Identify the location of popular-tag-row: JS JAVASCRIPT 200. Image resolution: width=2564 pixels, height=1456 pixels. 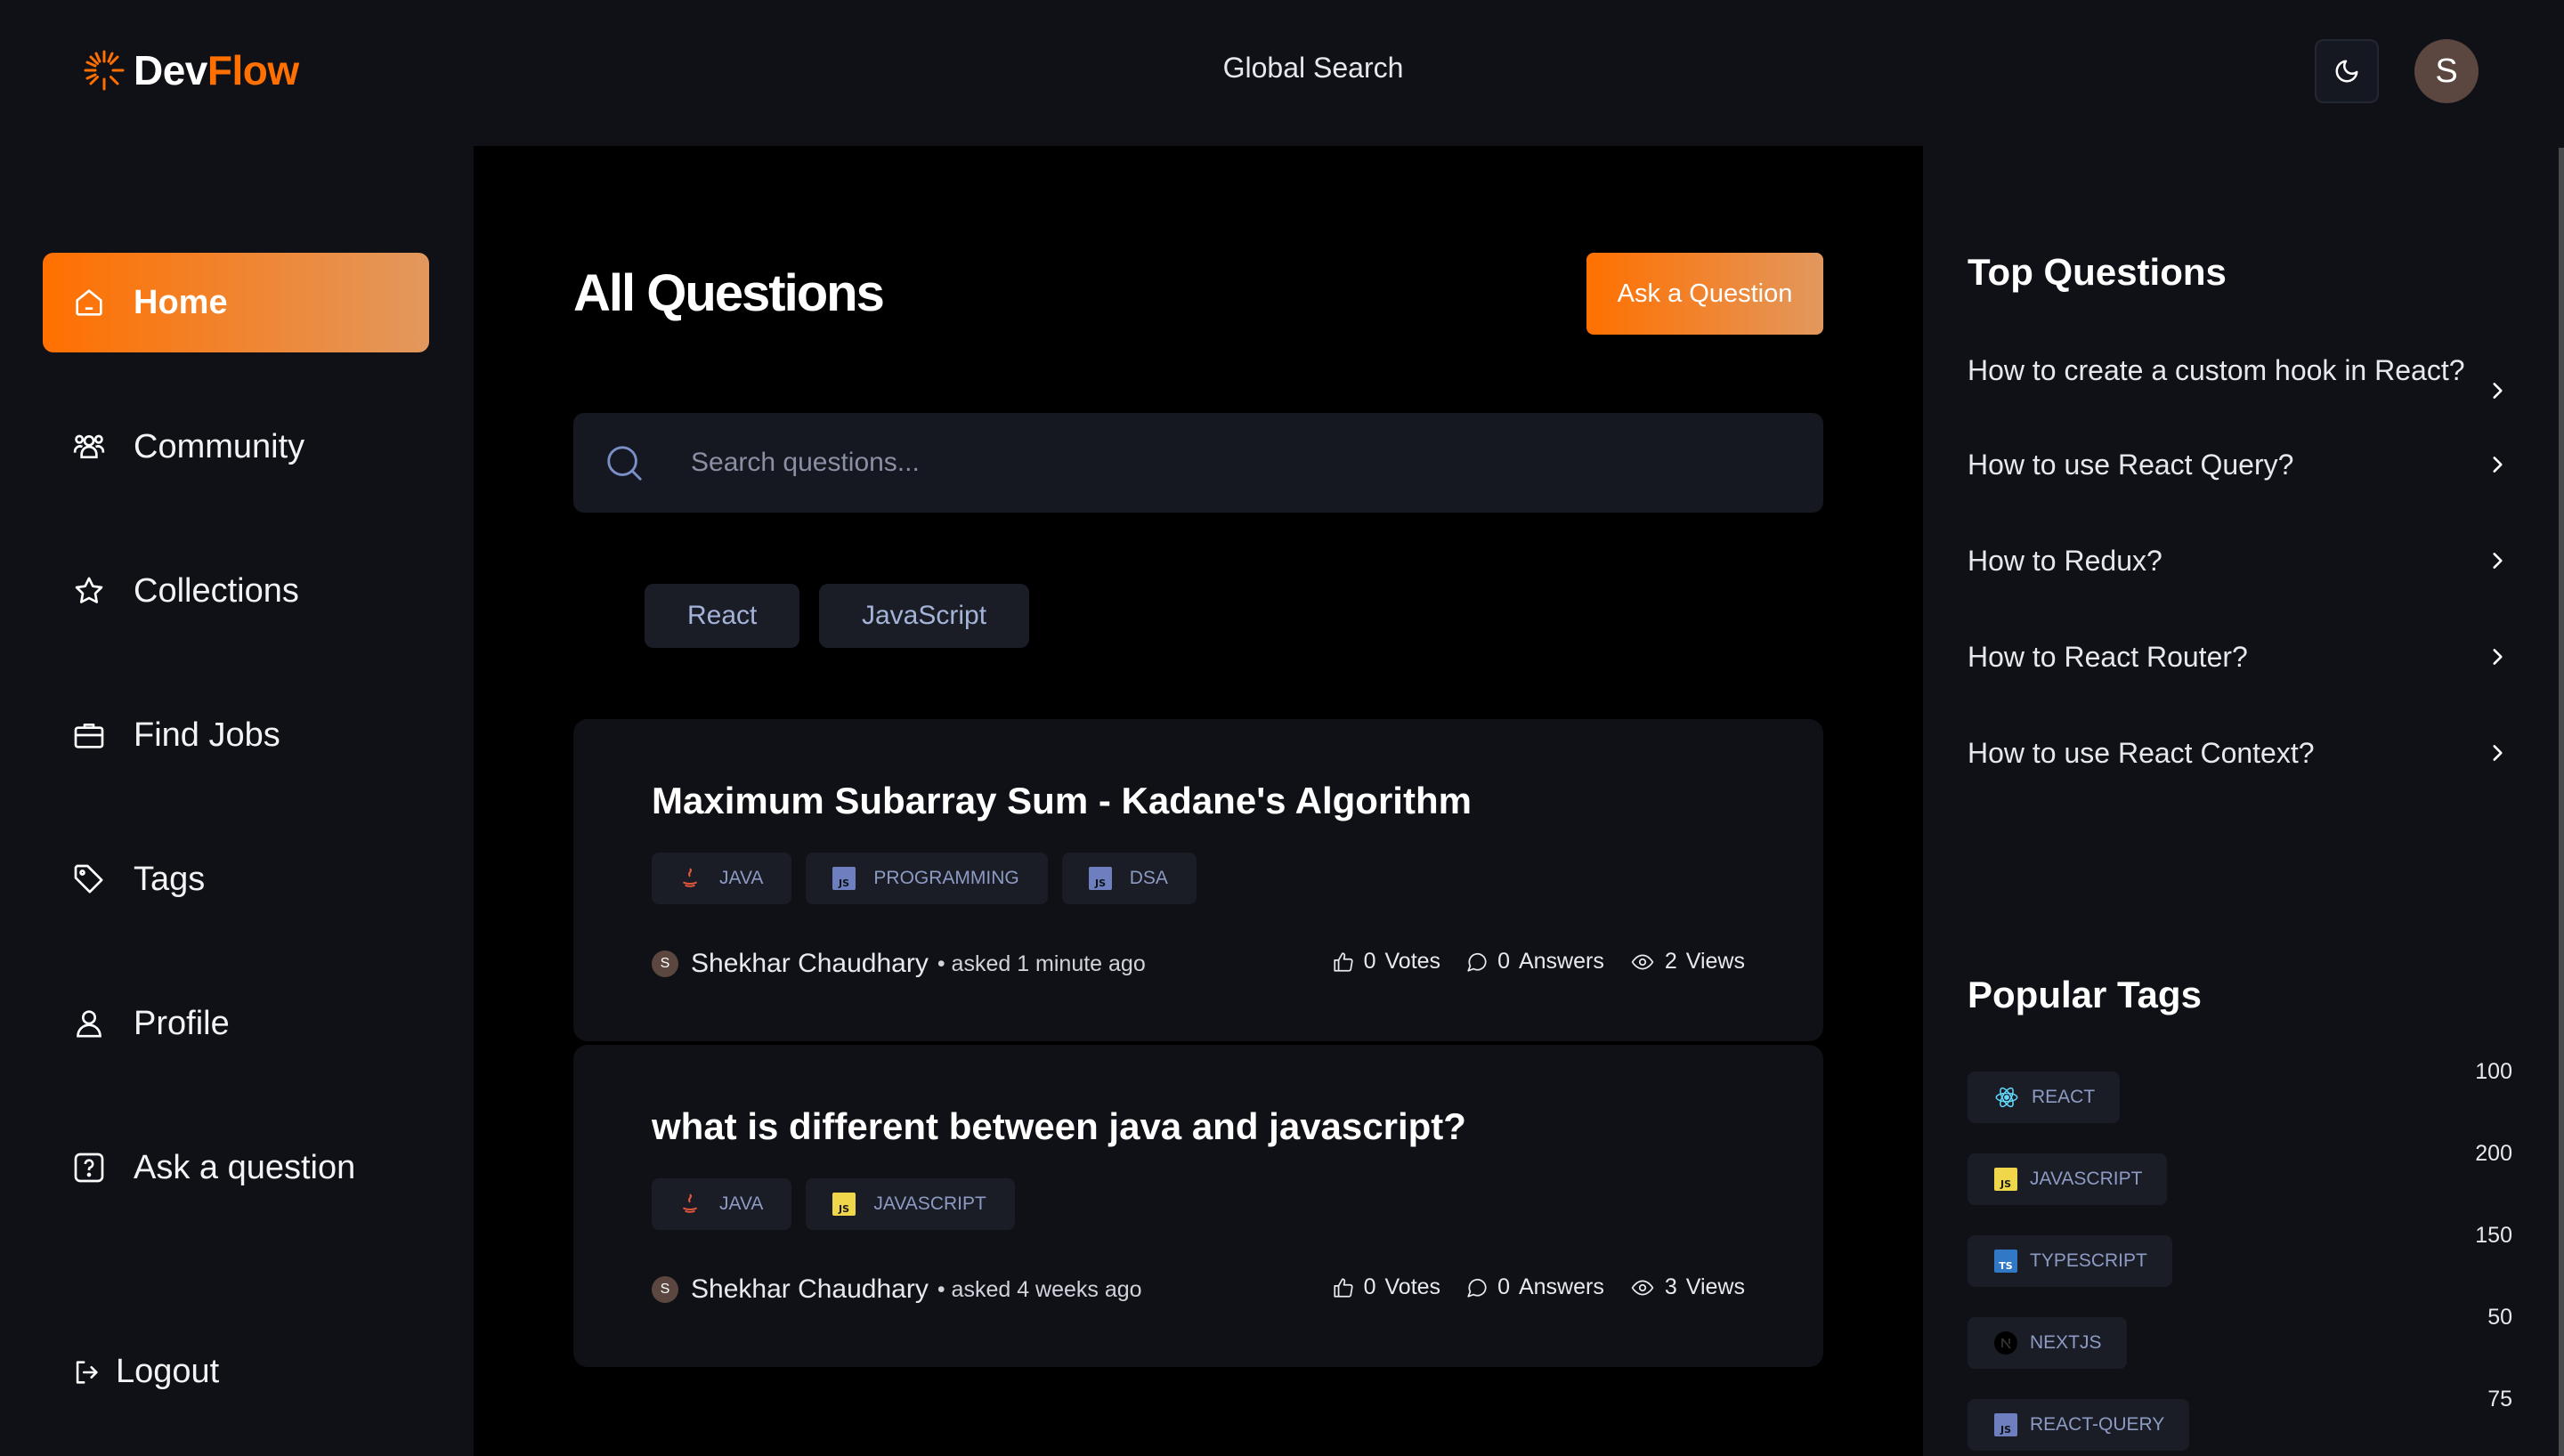
(2240, 1173).